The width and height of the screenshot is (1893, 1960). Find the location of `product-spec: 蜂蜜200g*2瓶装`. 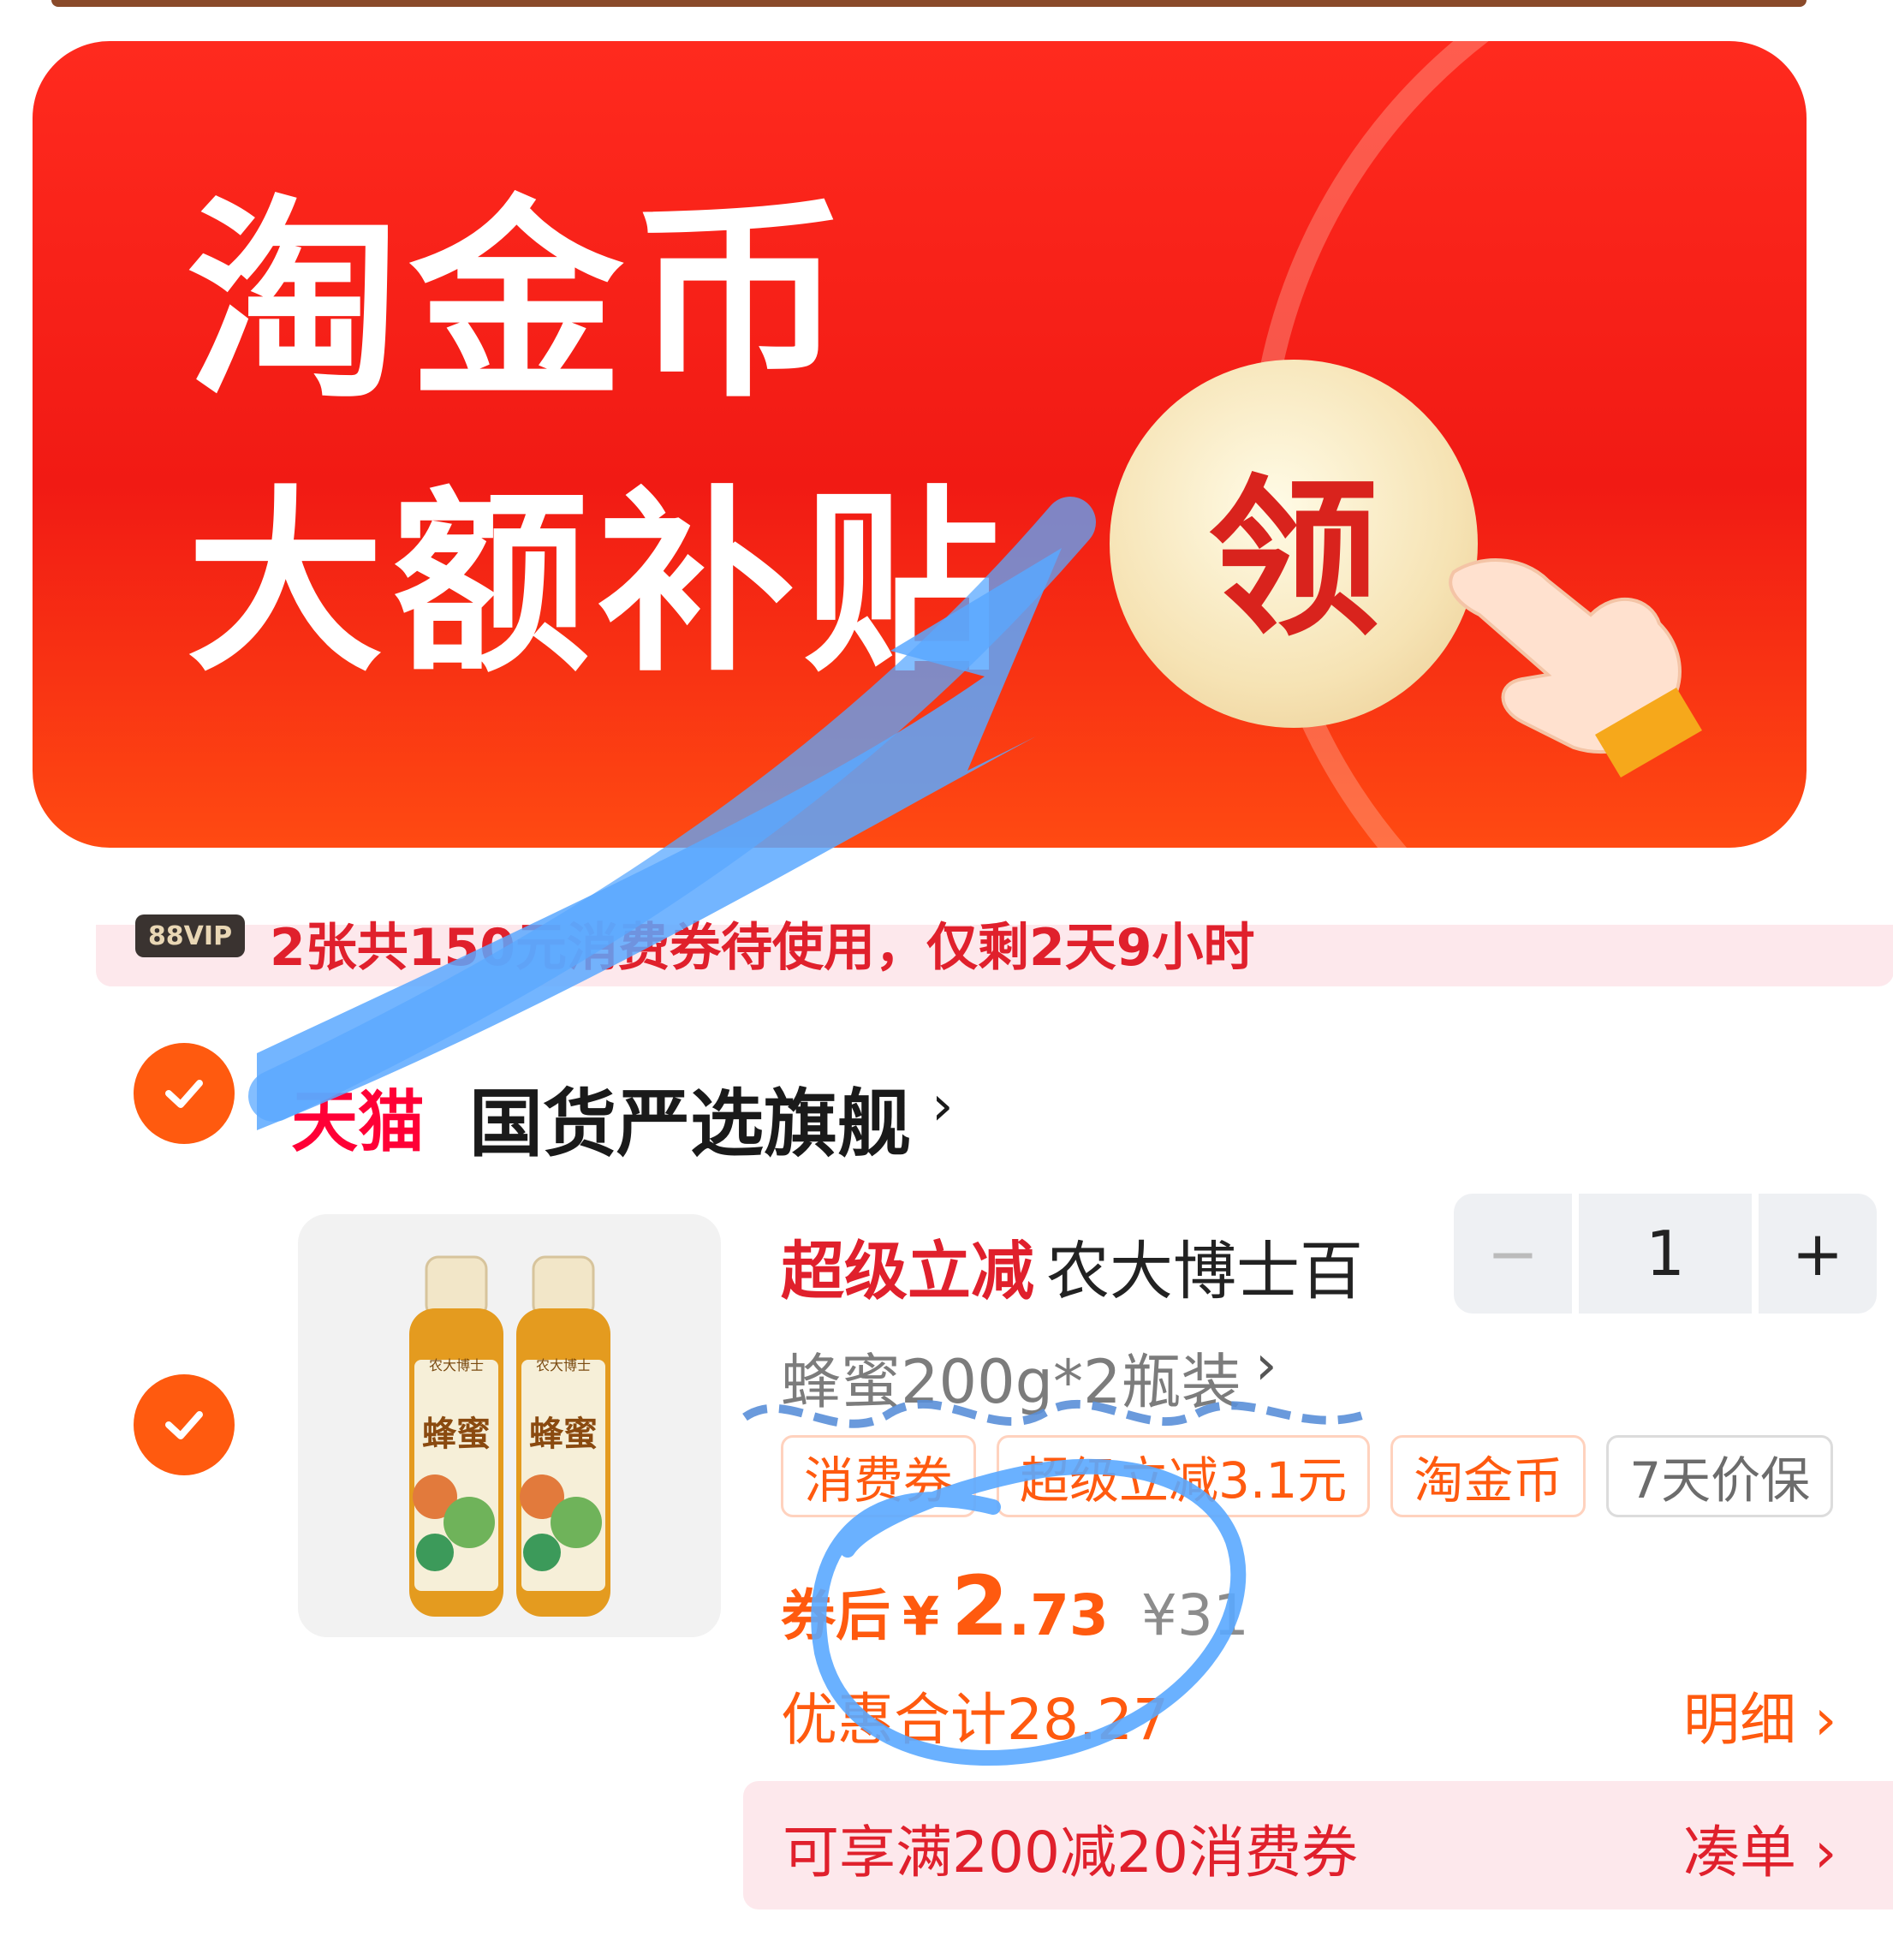

product-spec: 蜂蜜200g*2瓶装 is located at coordinates (1011, 1378).